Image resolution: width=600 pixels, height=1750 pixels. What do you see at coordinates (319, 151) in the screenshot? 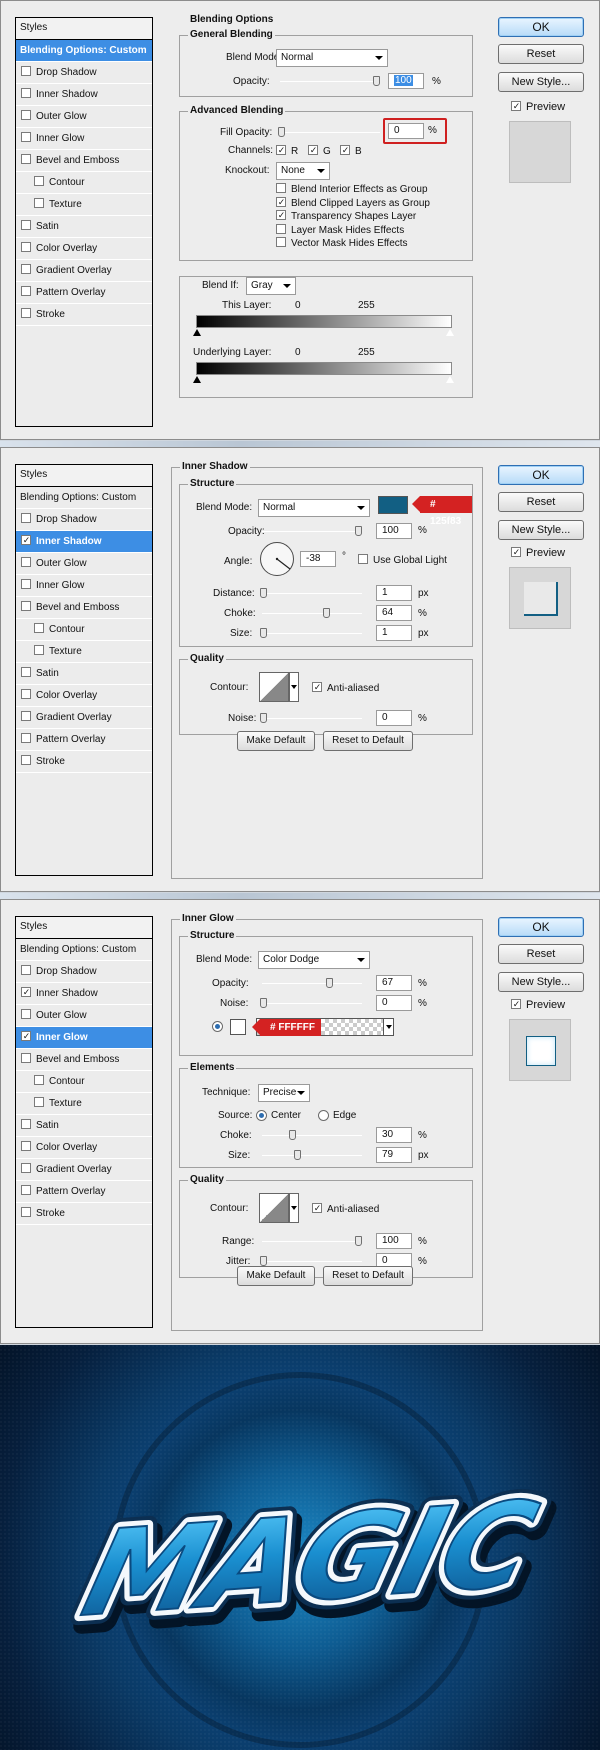
I see `channel-g-checkbox: G` at bounding box center [319, 151].